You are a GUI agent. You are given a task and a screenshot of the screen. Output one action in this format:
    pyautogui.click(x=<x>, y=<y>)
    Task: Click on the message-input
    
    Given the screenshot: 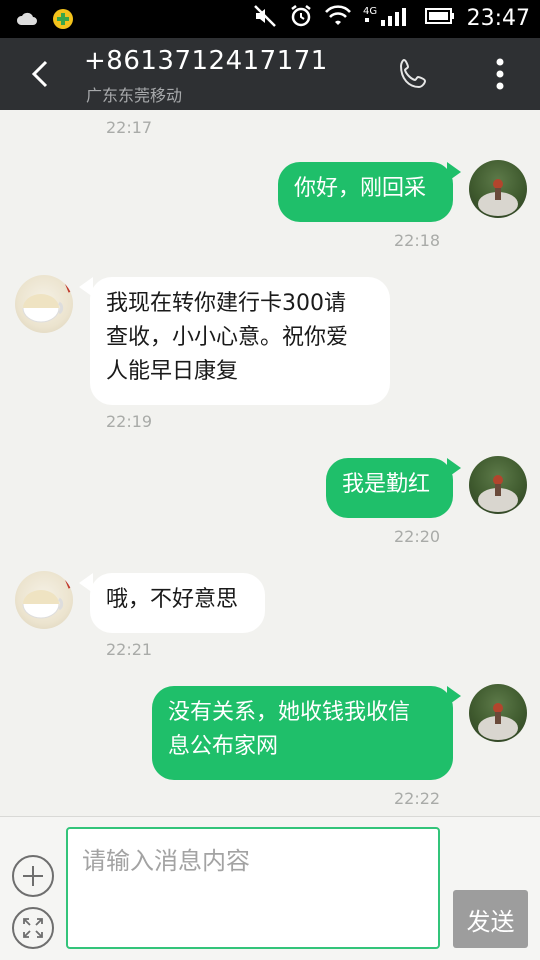 What is the action you would take?
    pyautogui.click(x=253, y=888)
    